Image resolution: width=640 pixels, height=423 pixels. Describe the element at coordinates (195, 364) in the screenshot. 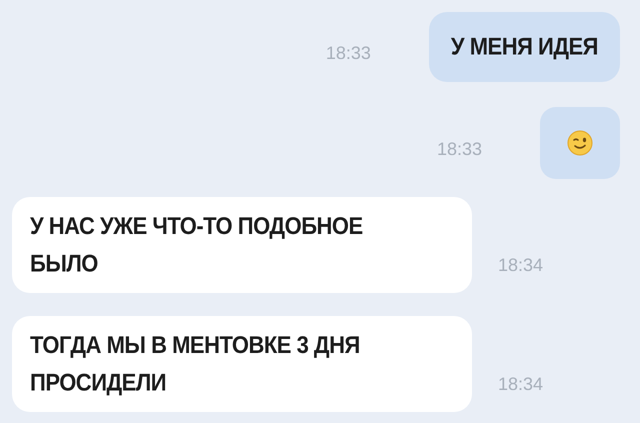

I see `message-text: ТОГДА МЫ В МЕНТОВКЕ 3 ДНЯ ПРОСИДЕЛИ` at that location.